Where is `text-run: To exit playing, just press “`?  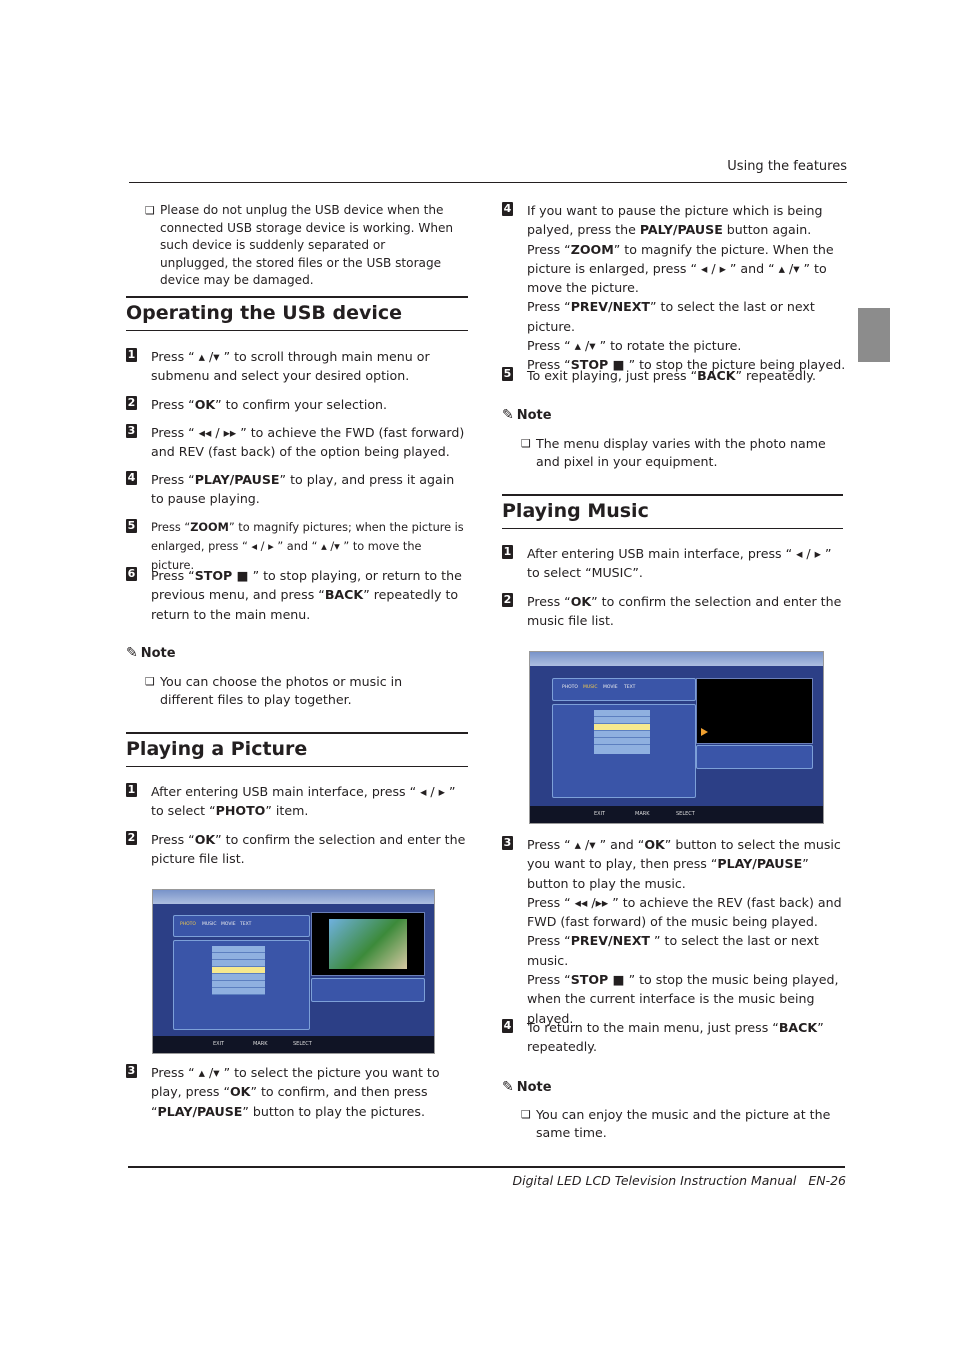 text-run: To exit playing, just press “ is located at coordinates (612, 375).